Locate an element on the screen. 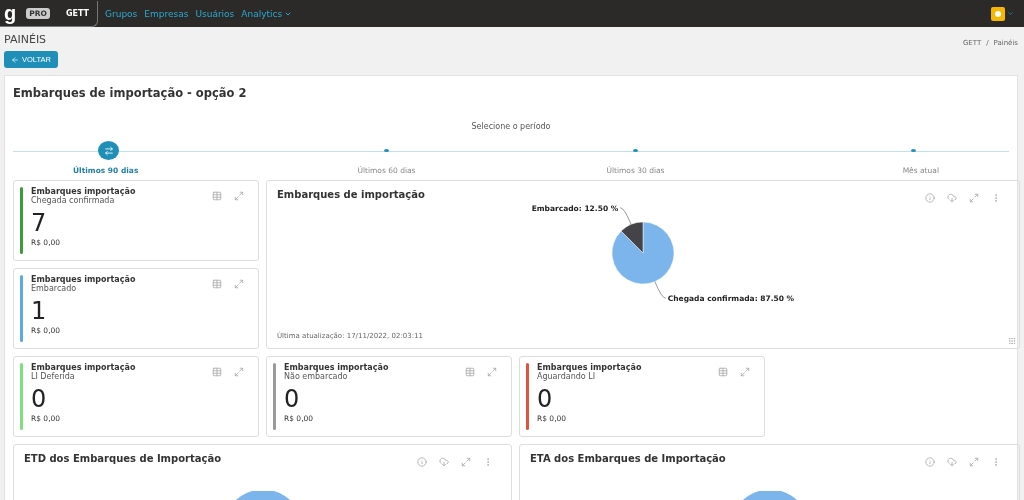  nav-link: Usuários is located at coordinates (215, 13).